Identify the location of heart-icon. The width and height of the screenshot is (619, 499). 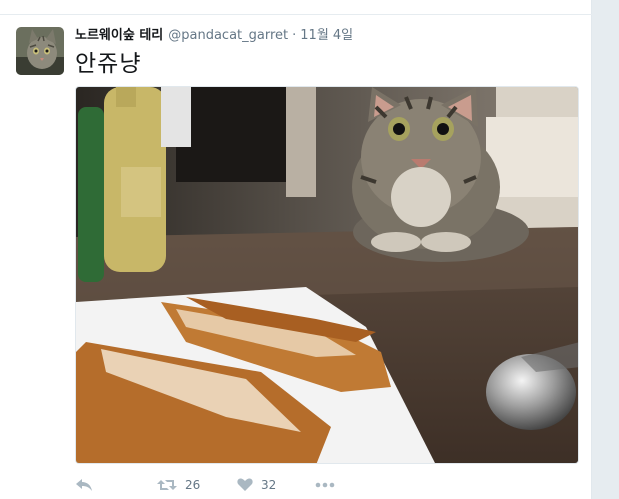
(245, 485).